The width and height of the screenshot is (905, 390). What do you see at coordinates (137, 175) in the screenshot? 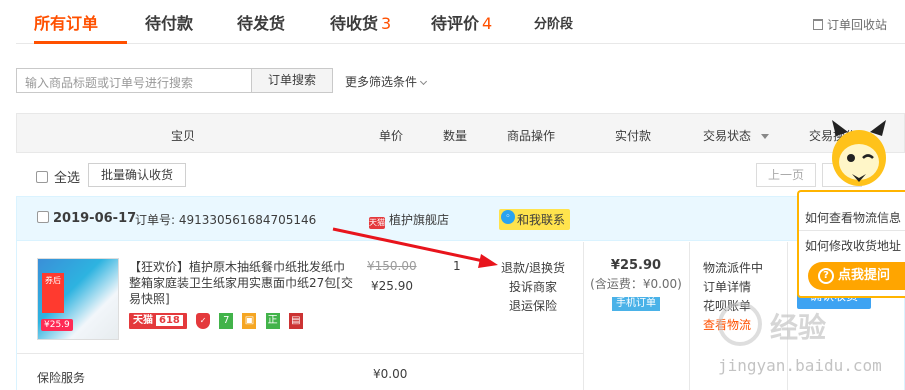
I see `batch-confirm-button: 批量确认收货` at bounding box center [137, 175].